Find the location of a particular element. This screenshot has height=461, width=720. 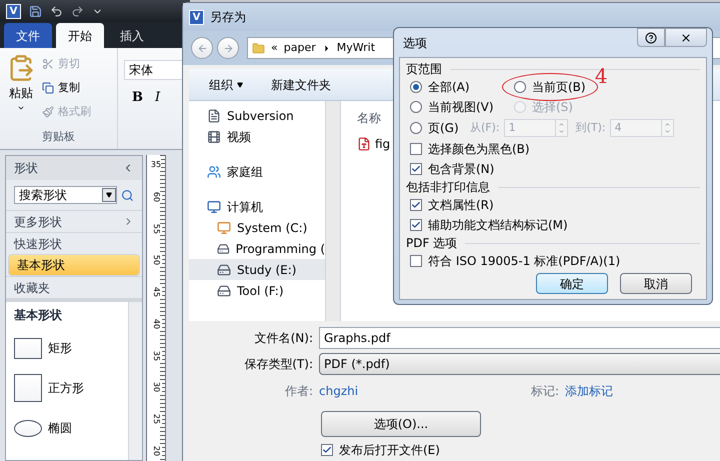

breadcrumb-item: paper is located at coordinates (300, 48).